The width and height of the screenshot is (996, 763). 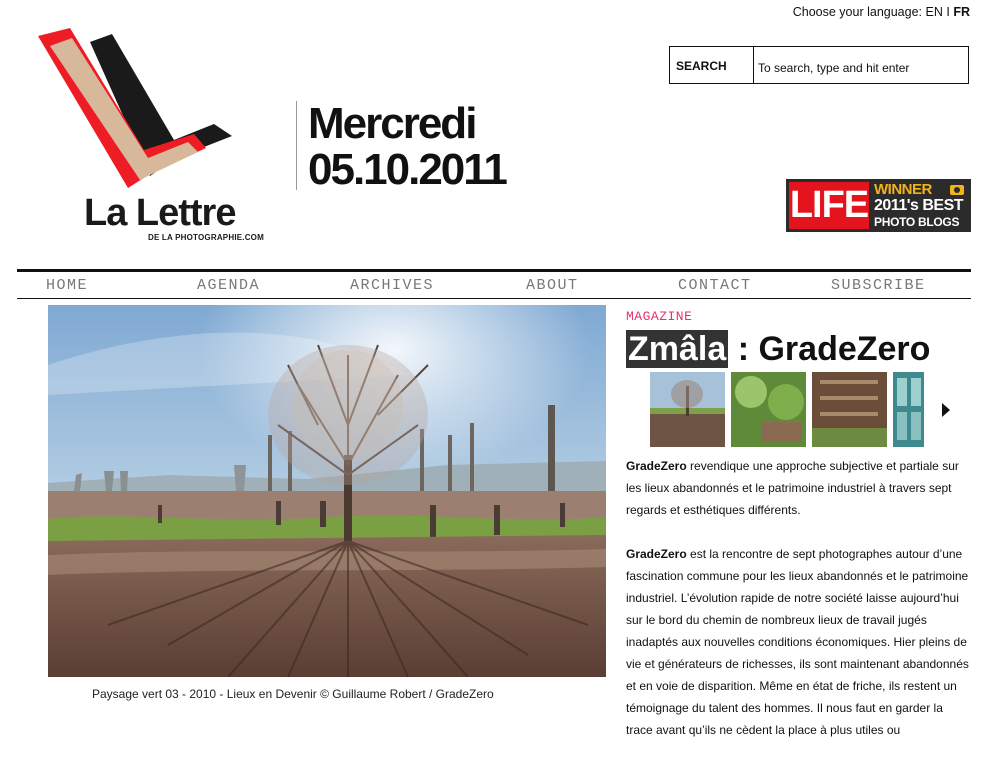 I want to click on nav-home: HOME, so click(x=67, y=285).